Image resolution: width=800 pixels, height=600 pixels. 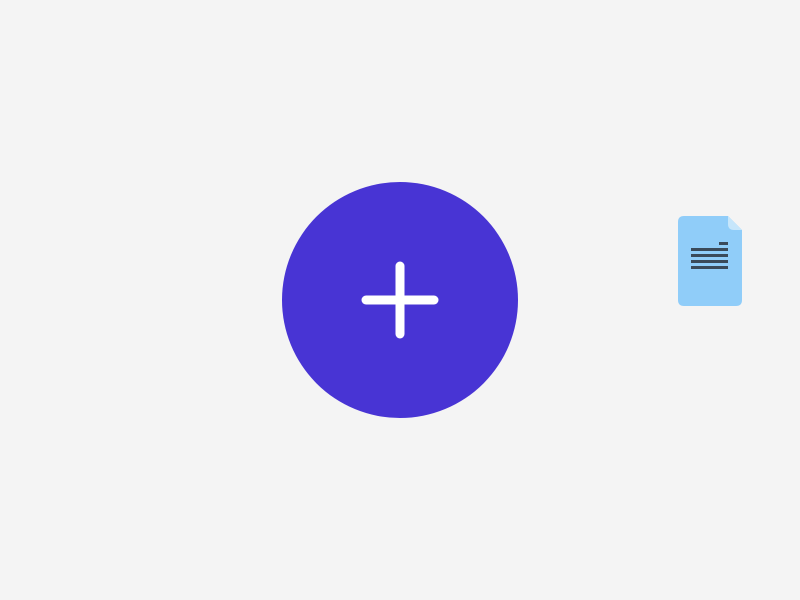 I want to click on add-button, so click(x=400, y=300).